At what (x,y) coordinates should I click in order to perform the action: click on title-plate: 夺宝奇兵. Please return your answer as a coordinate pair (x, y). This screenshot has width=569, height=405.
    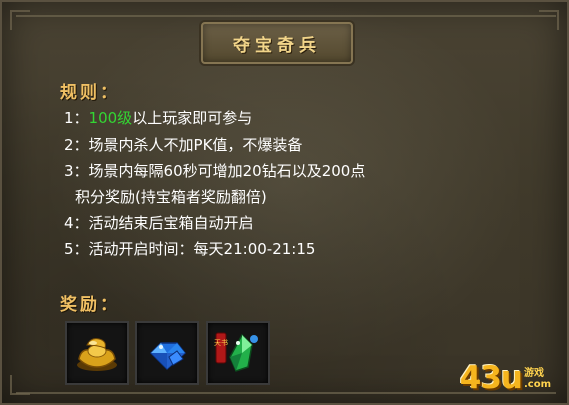
    Looking at the image, I should click on (277, 43).